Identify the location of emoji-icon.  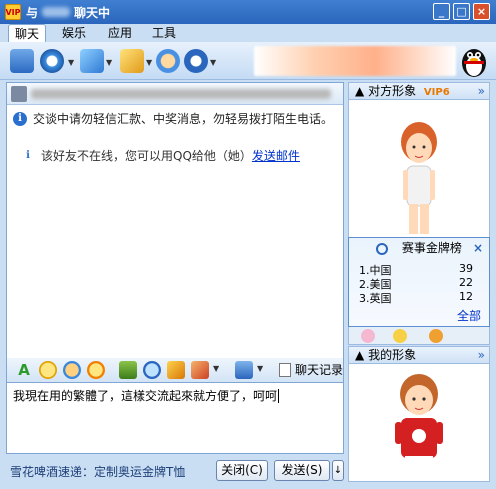
(48, 370).